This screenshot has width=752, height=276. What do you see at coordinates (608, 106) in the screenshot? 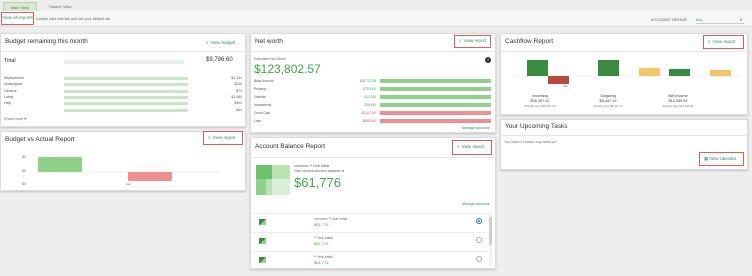
I see `cashflow-group-average: Monthly avg: $8,447.19` at bounding box center [608, 106].